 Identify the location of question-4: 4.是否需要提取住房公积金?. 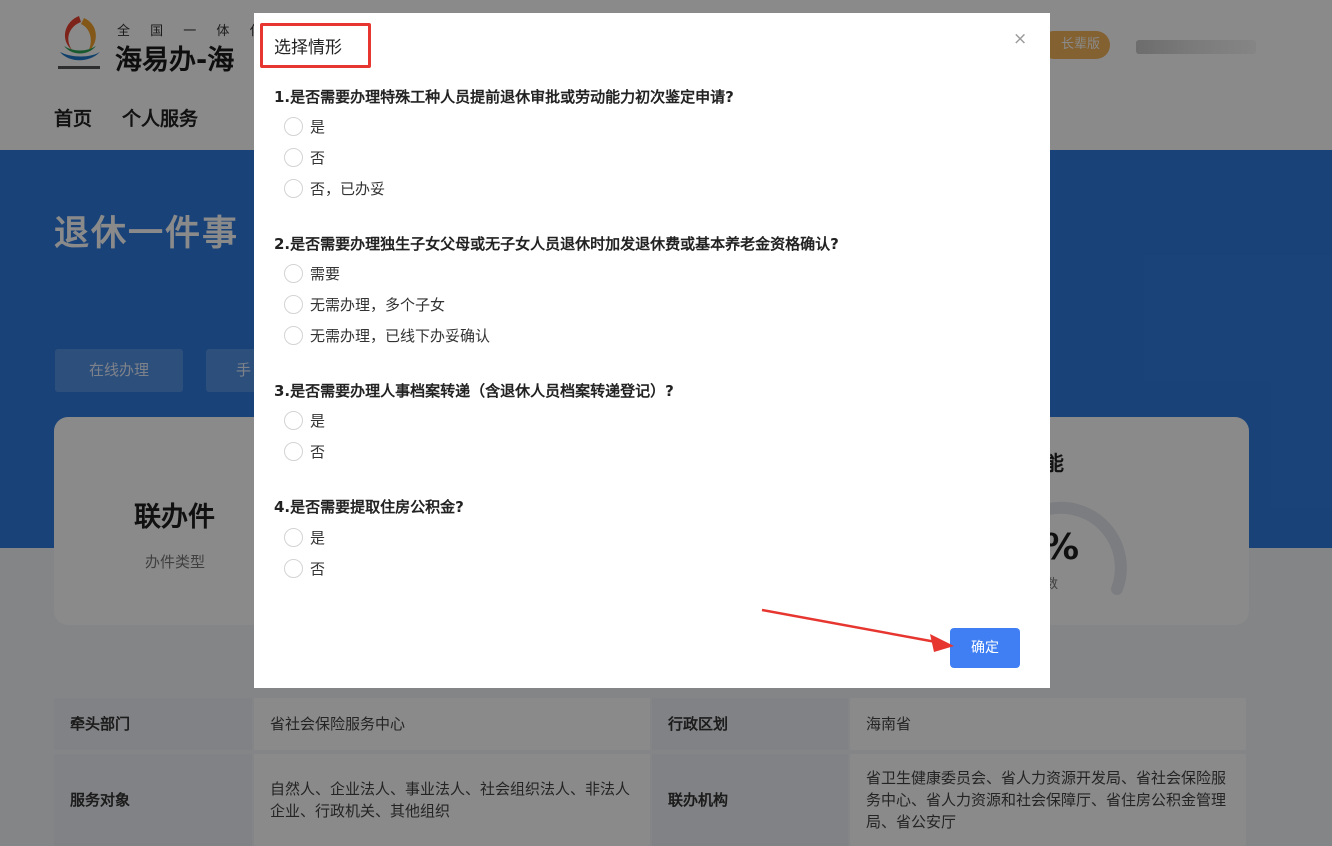
(369, 507).